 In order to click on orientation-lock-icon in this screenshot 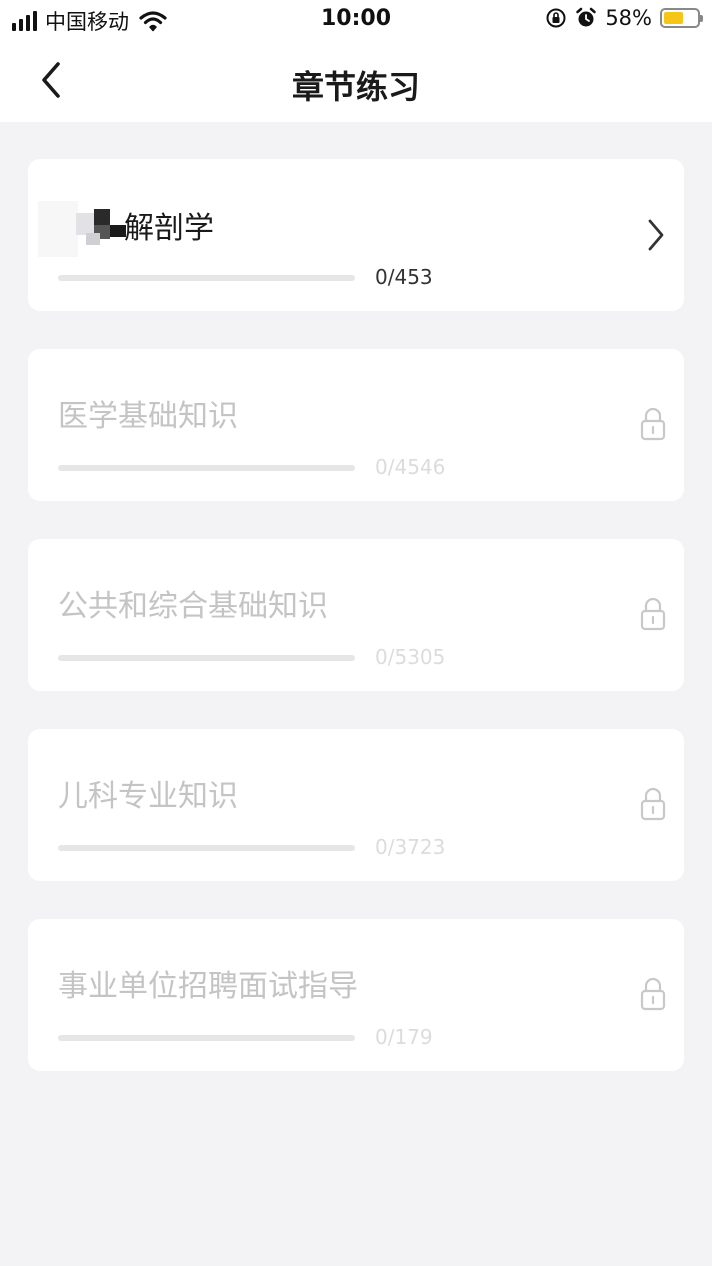, I will do `click(556, 18)`.